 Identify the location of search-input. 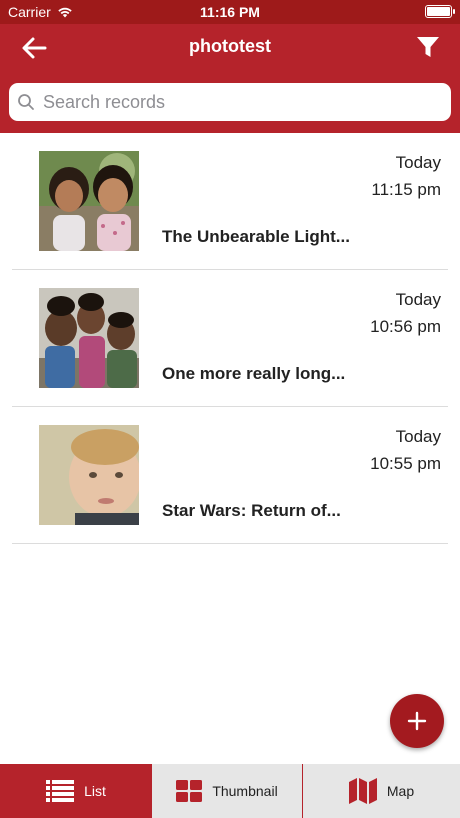
(247, 102).